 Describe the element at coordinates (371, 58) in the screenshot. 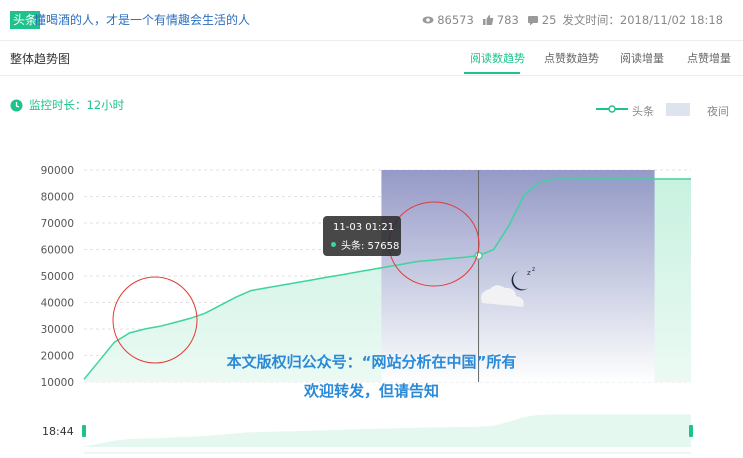

I see `tab-bar: 整体趋势图 阅读数趋势 点赞数趋势 阅读增量 点赞增量` at that location.